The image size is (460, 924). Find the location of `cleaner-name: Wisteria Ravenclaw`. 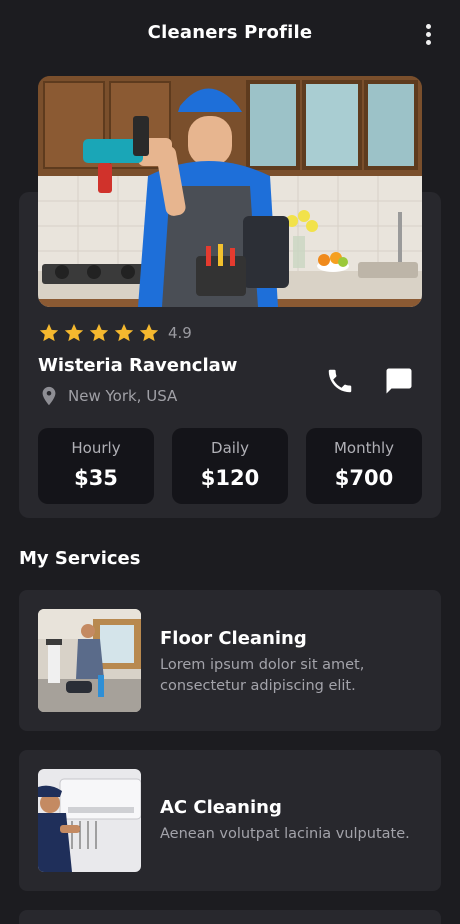

cleaner-name: Wisteria Ravenclaw is located at coordinates (138, 365).